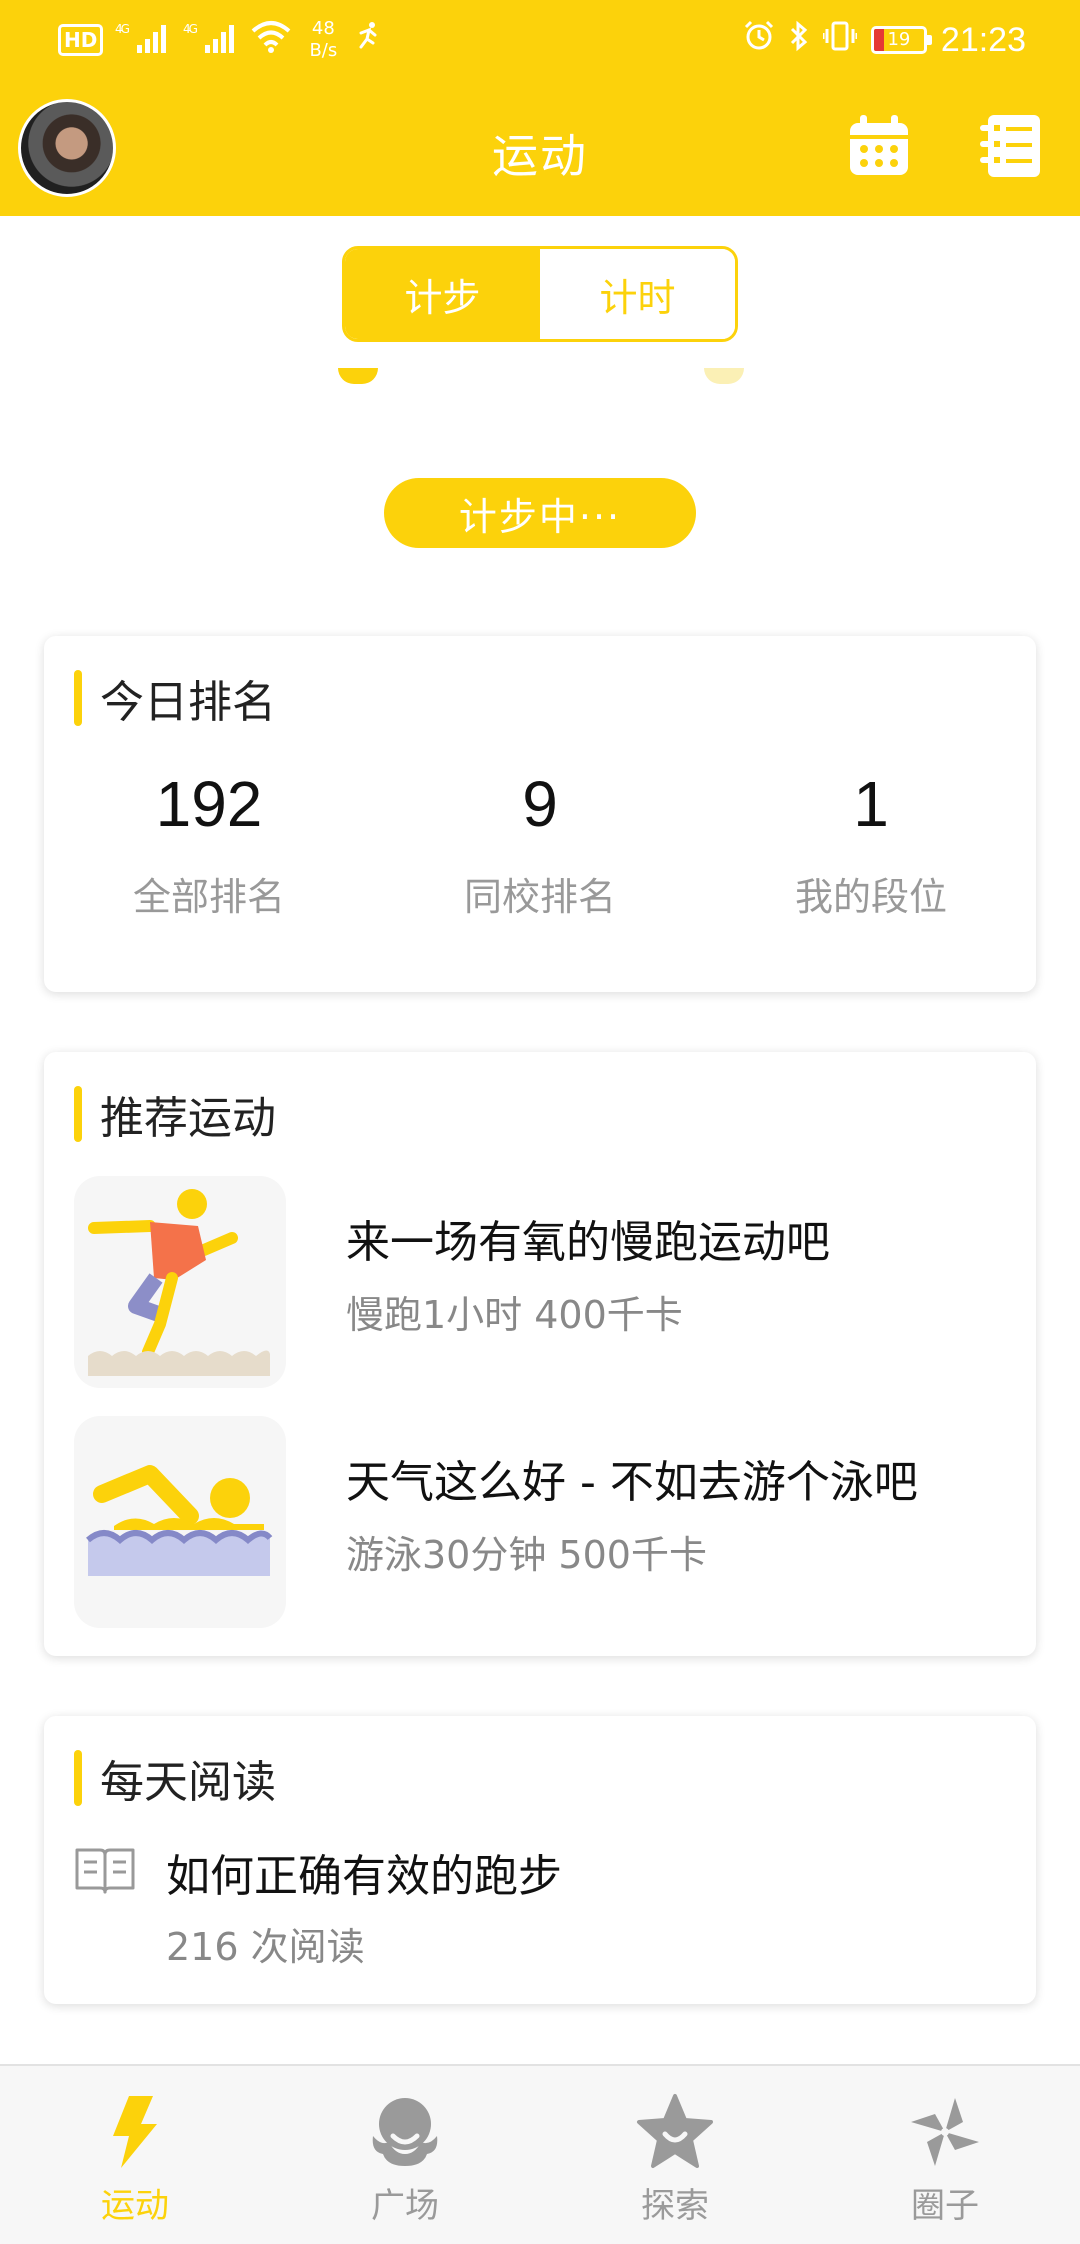 The image size is (1080, 2244). I want to click on plaza-icon, so click(405, 2132).